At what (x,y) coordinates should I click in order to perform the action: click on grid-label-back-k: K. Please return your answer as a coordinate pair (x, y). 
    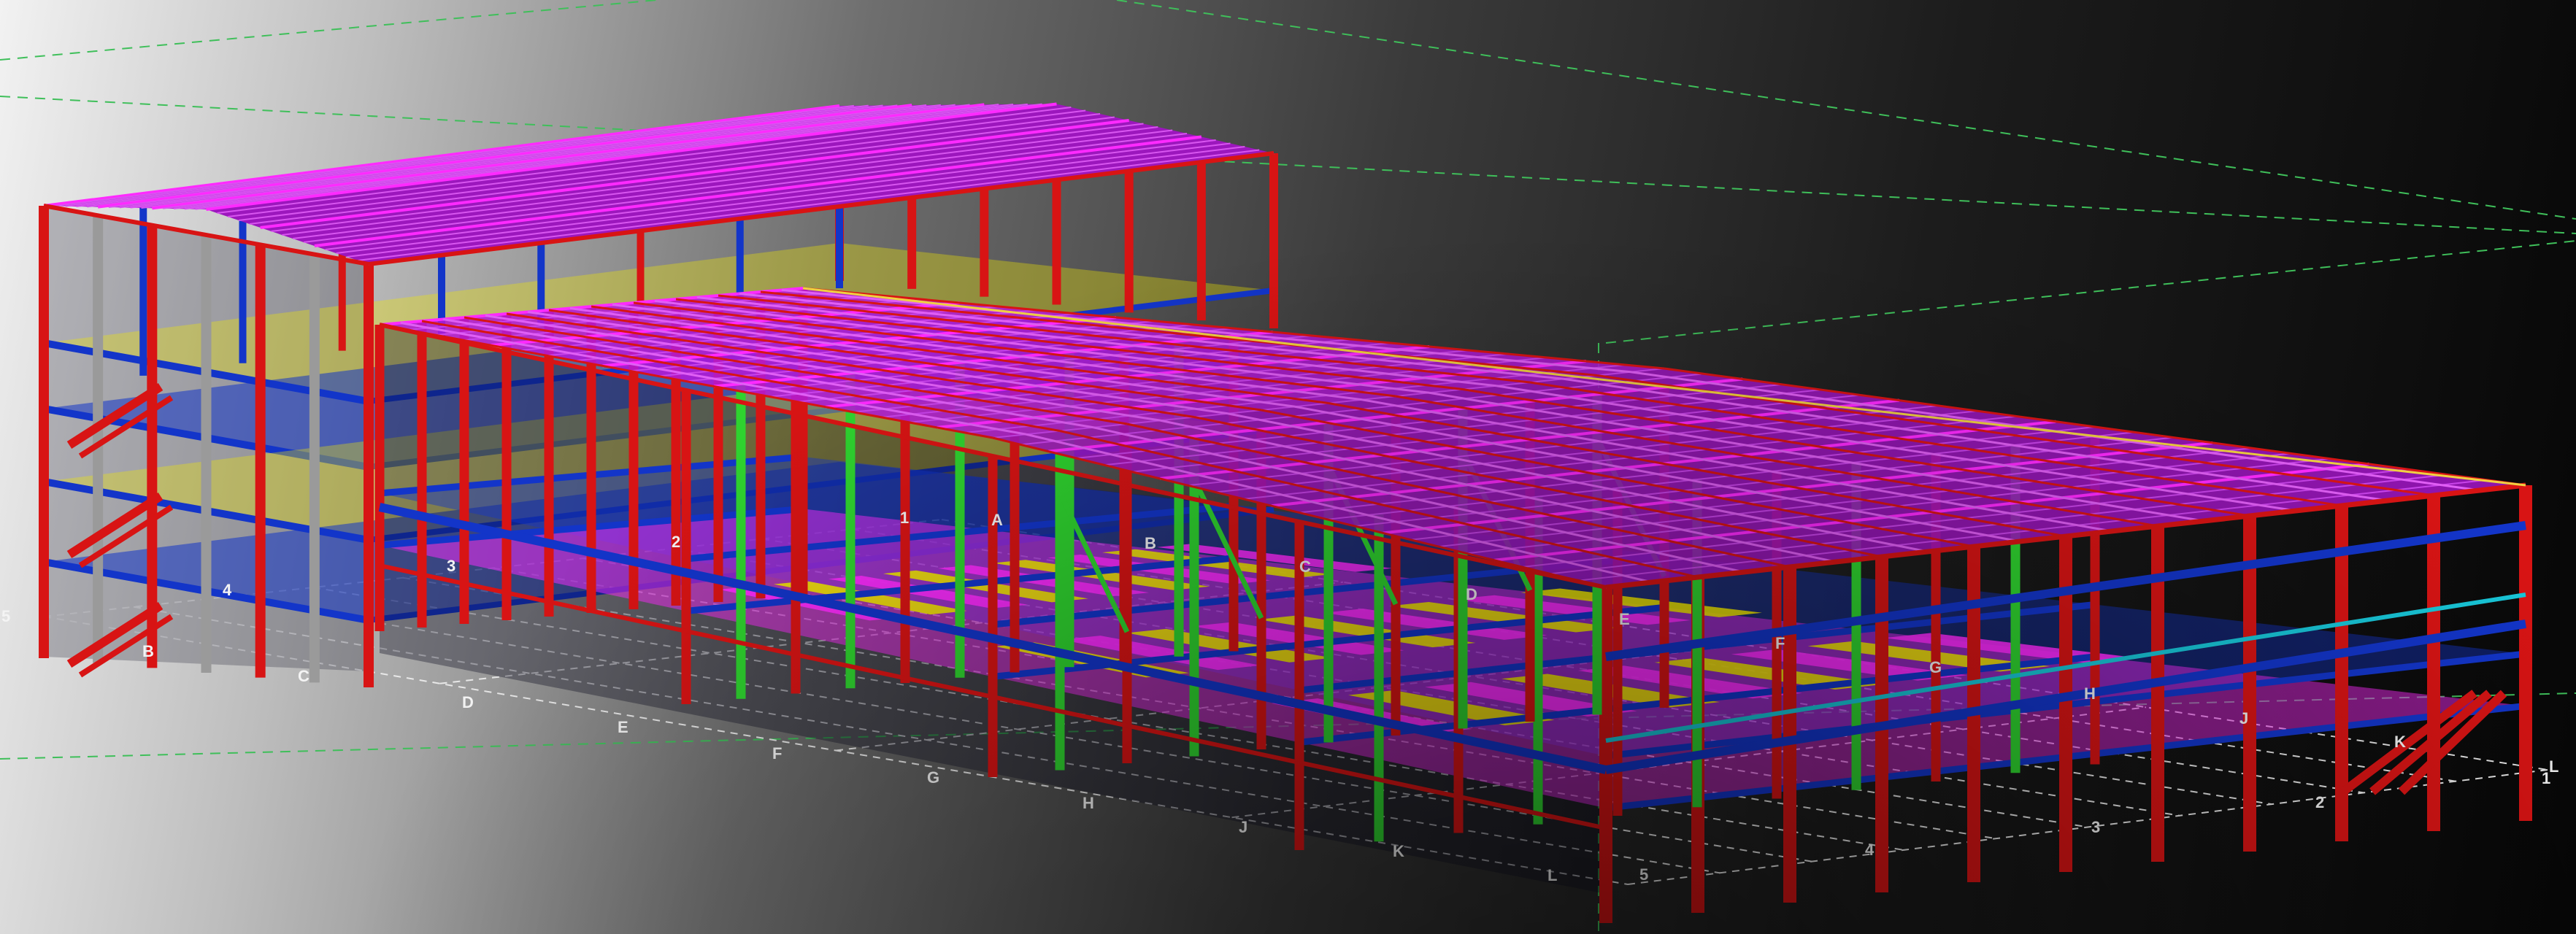
    Looking at the image, I should click on (2400, 742).